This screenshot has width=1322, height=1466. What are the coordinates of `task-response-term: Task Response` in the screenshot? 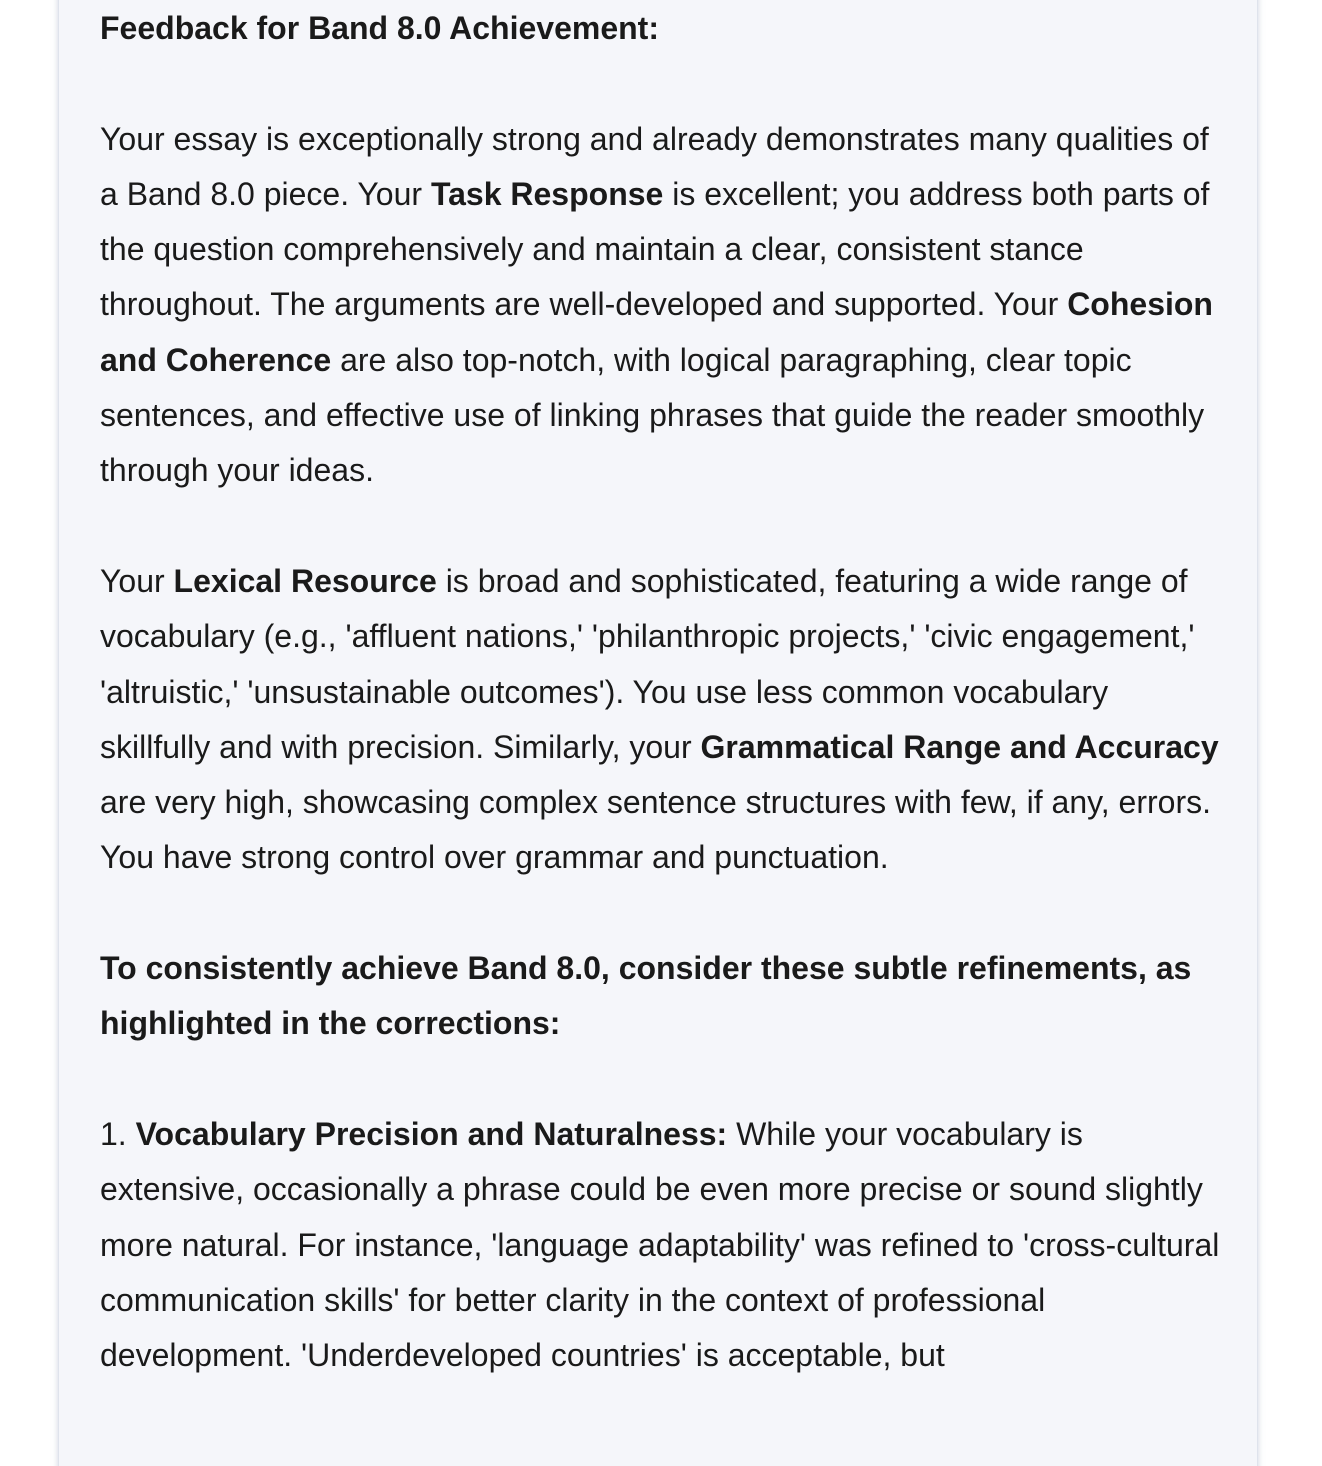 It's located at (547, 193).